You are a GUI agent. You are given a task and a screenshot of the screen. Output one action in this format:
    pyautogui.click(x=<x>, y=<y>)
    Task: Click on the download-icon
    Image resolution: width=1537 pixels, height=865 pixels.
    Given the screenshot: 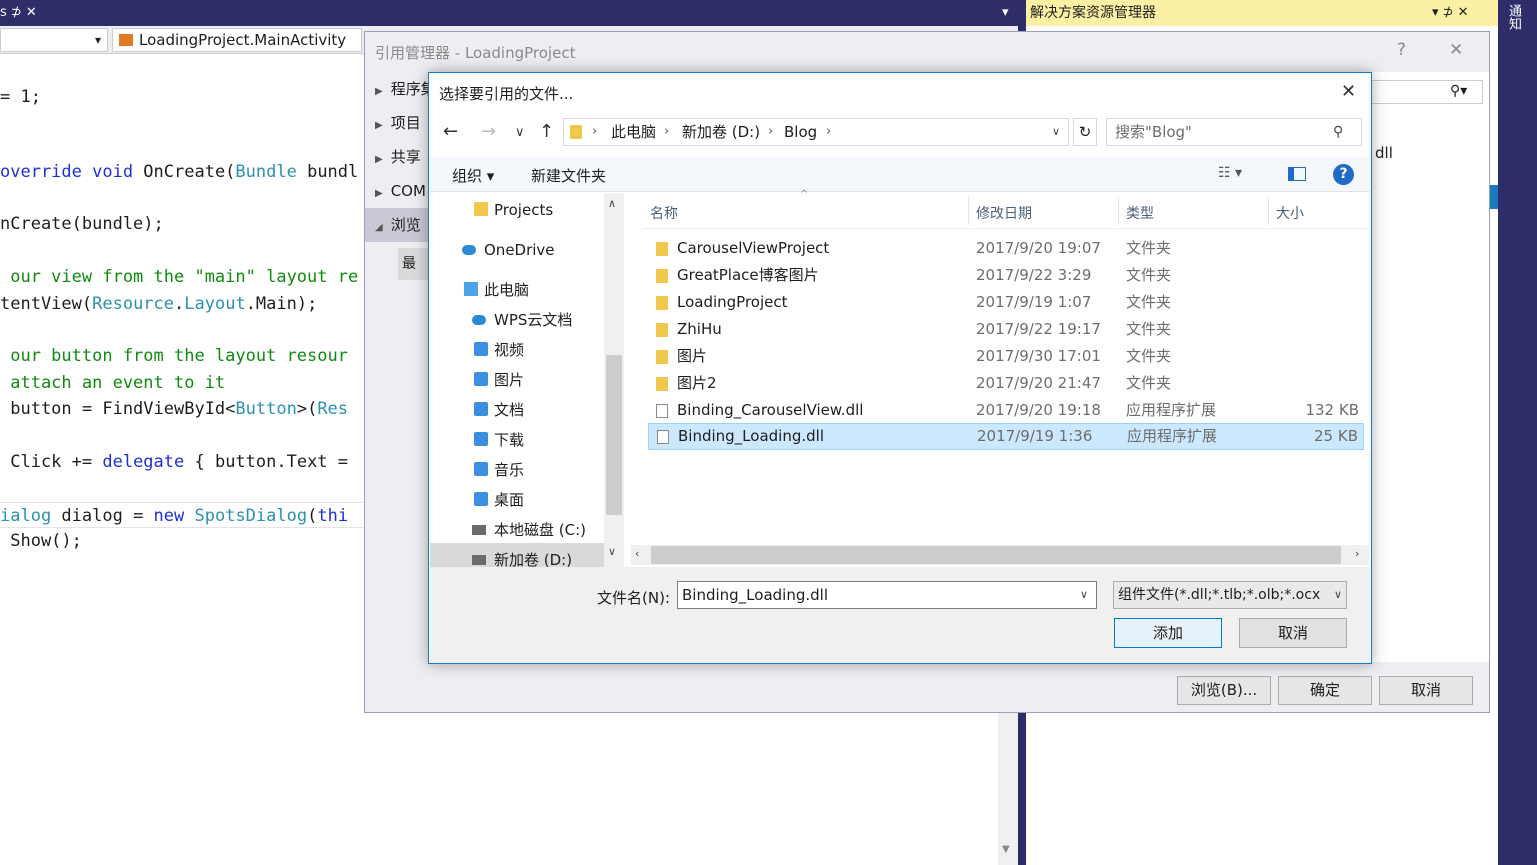 What is the action you would take?
    pyautogui.click(x=481, y=439)
    